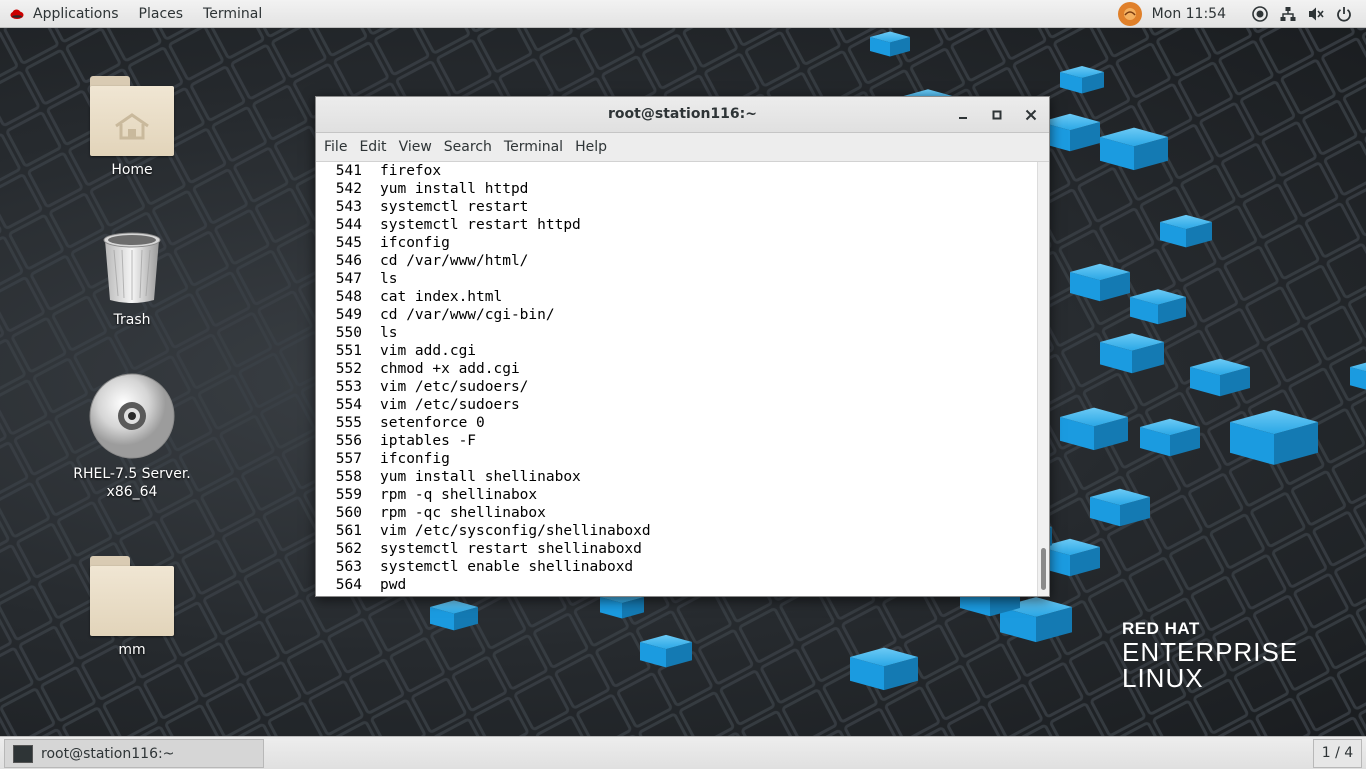 This screenshot has width=1366, height=769. I want to click on history-command: vim /etc/sysconfig/shellinaboxd, so click(515, 531).